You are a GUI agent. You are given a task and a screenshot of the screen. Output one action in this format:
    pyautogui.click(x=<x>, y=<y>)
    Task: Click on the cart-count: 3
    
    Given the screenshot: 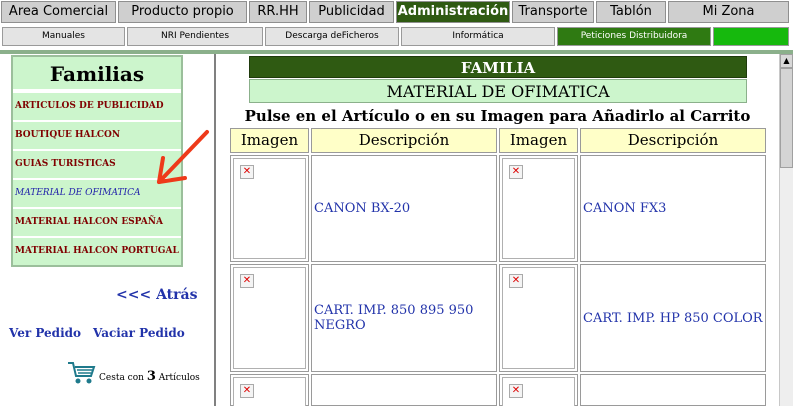 What is the action you would take?
    pyautogui.click(x=151, y=376)
    